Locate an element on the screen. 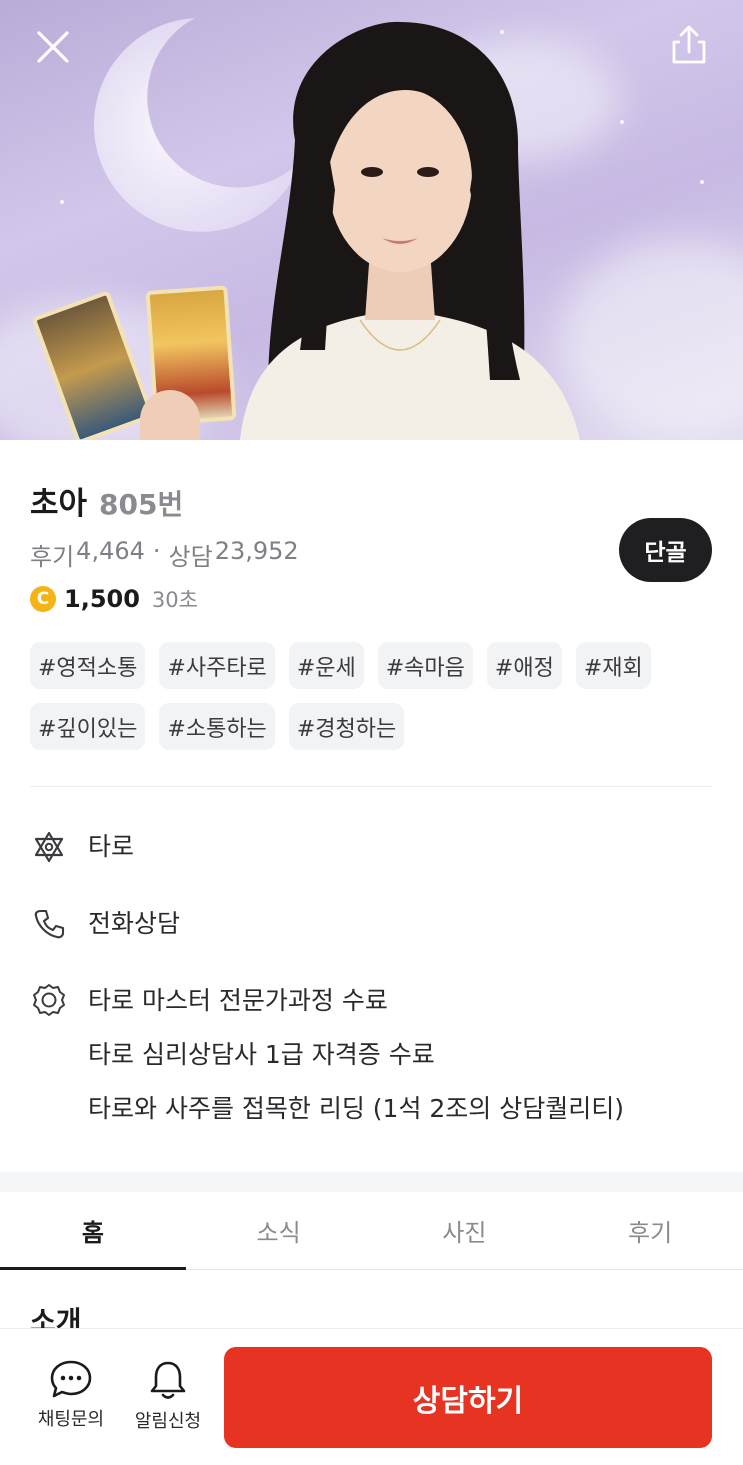 Image resolution: width=743 pixels, height=1465 pixels. hashtag: #애정 is located at coordinates (524, 665).